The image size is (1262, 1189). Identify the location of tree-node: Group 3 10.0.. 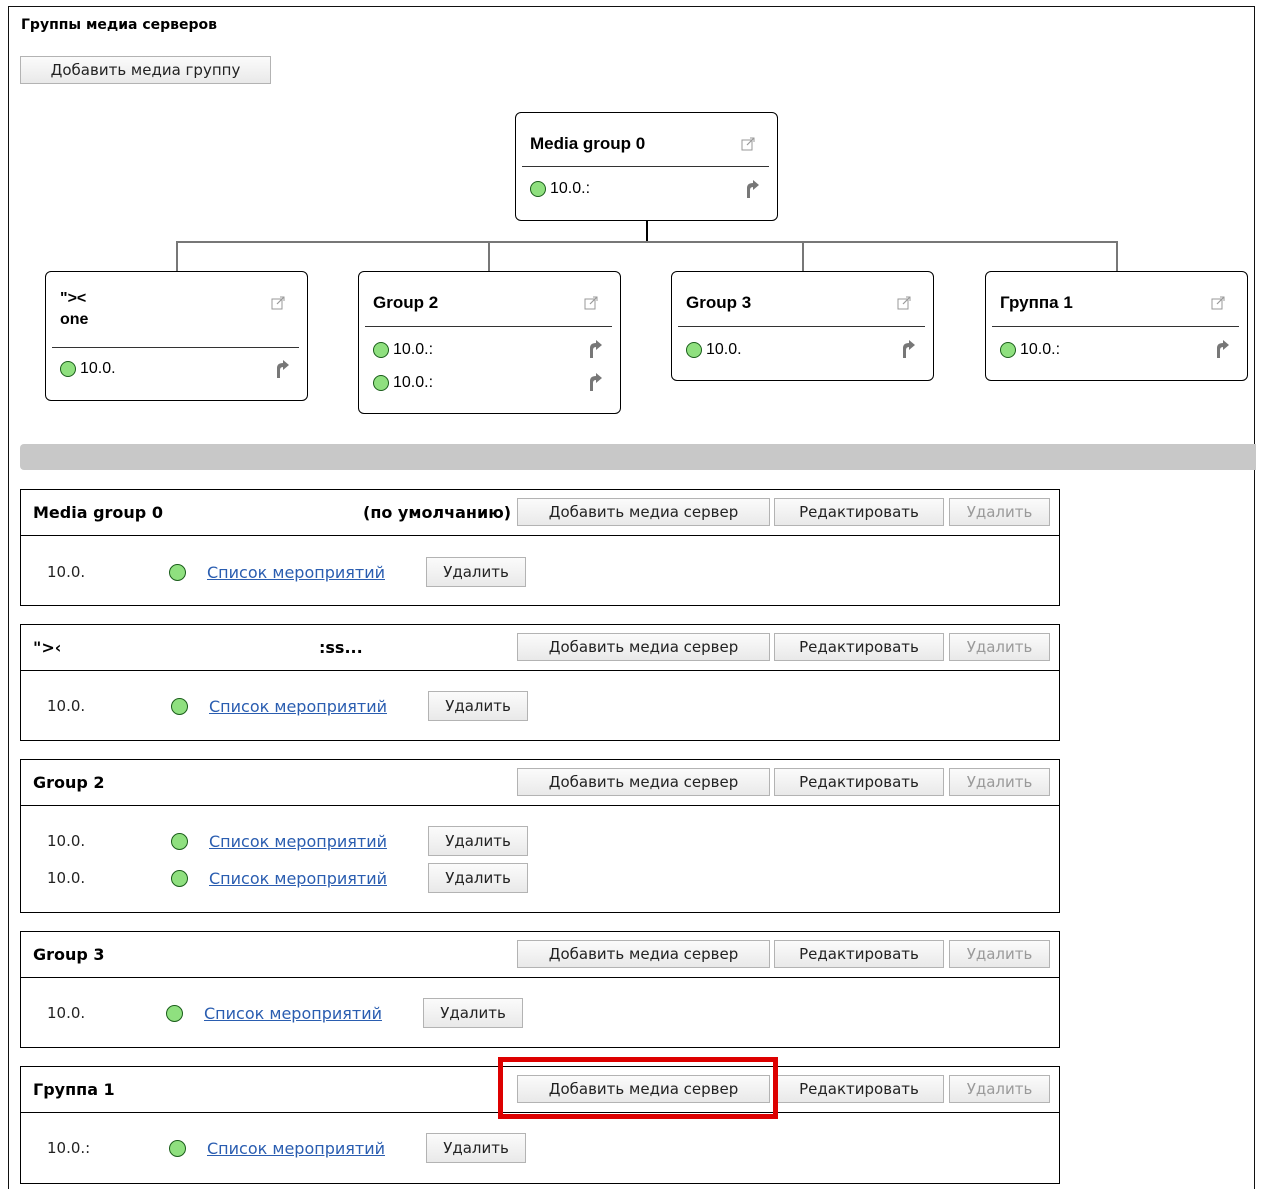
(802, 326).